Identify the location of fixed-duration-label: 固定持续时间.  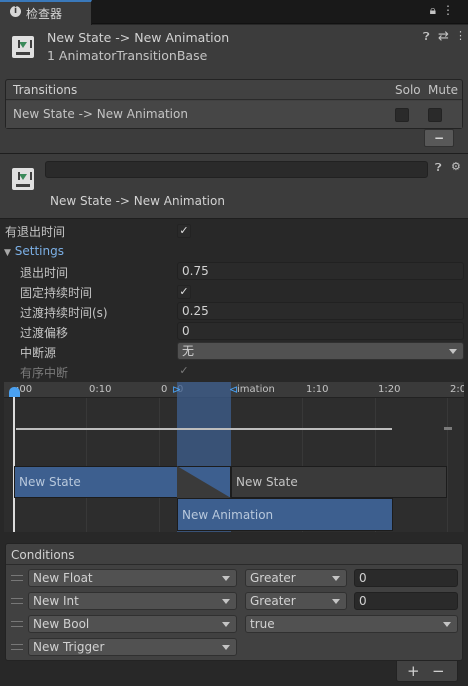
(56, 293).